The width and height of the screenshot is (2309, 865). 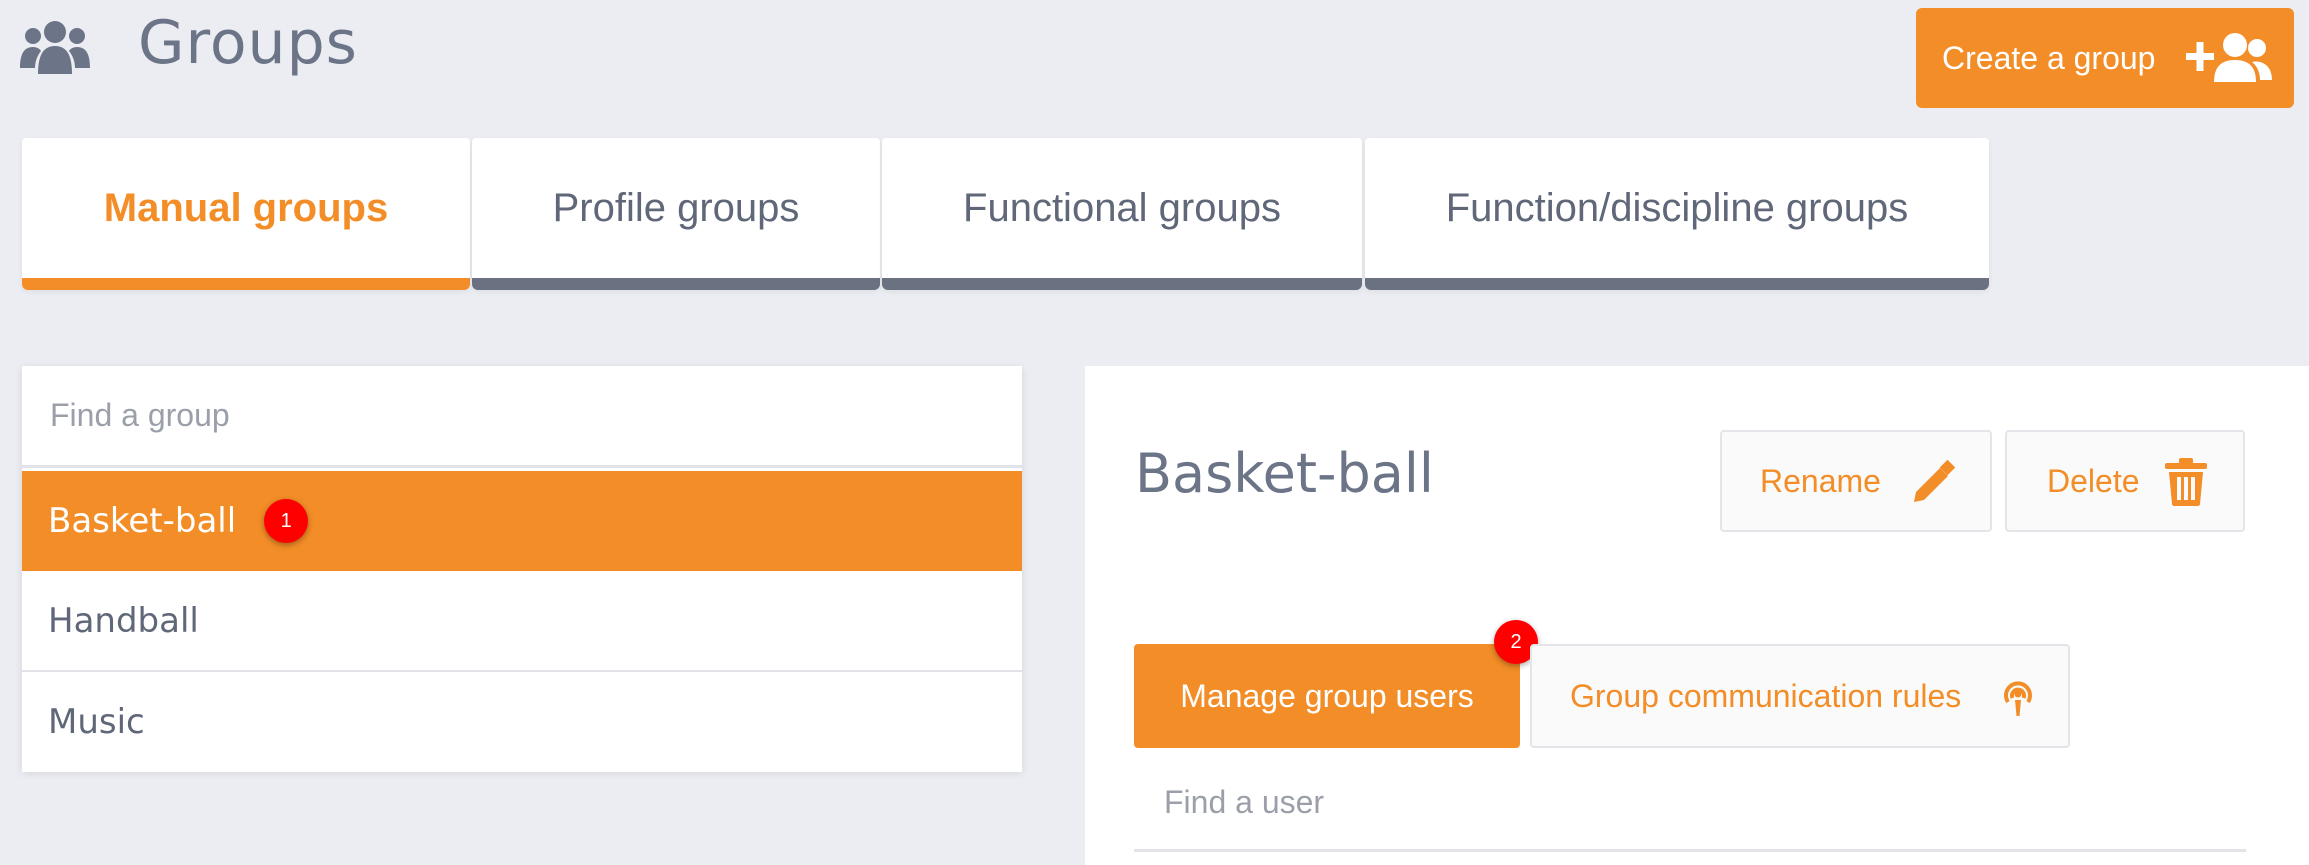 I want to click on tab-manual-groups: Manual groups, so click(x=246, y=214).